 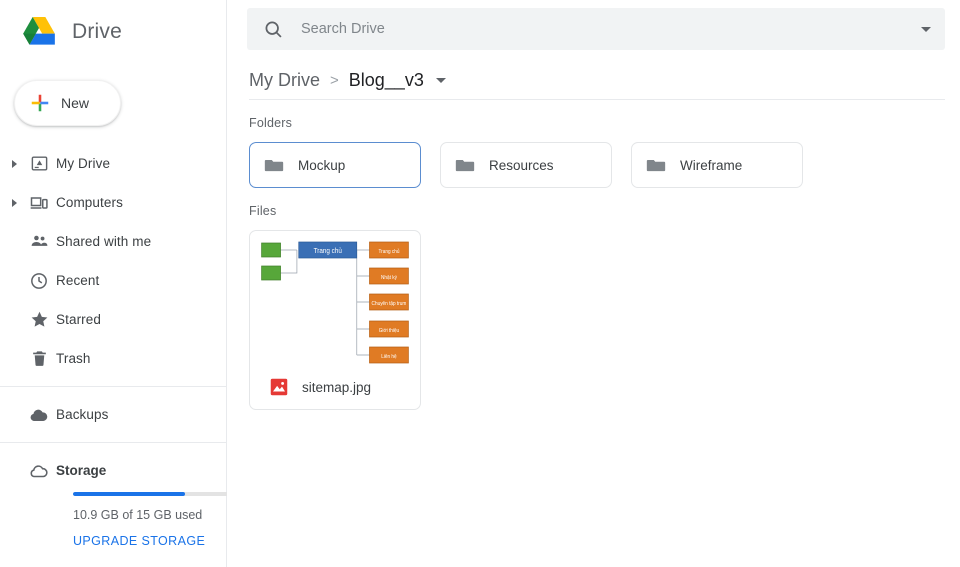 I want to click on new-button: New, so click(x=67, y=103).